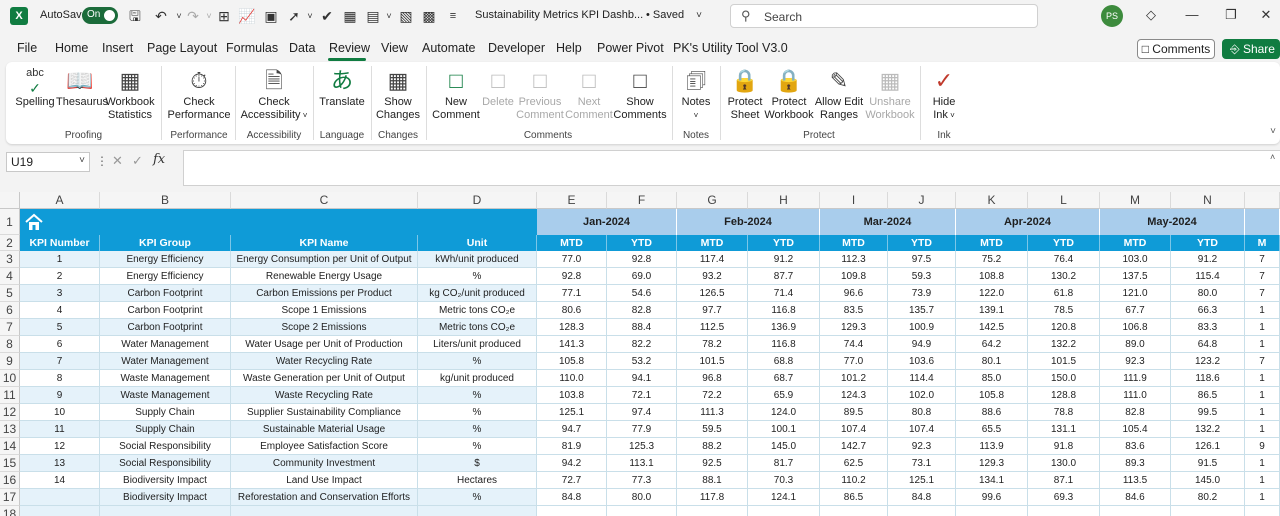  Describe the element at coordinates (784, 378) in the screenshot. I see `value-cell: 68.7` at that location.